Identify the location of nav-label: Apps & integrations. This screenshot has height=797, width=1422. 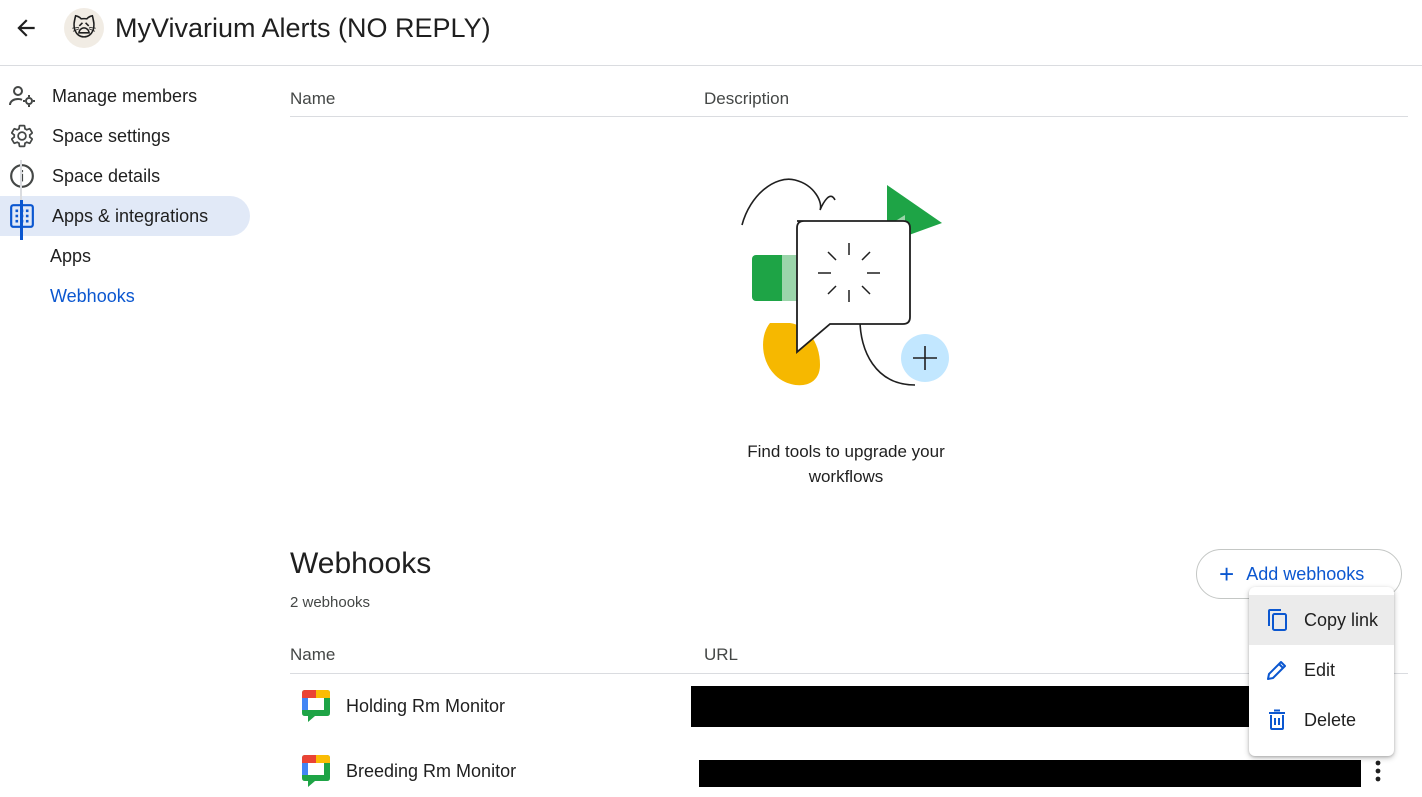
(130, 216).